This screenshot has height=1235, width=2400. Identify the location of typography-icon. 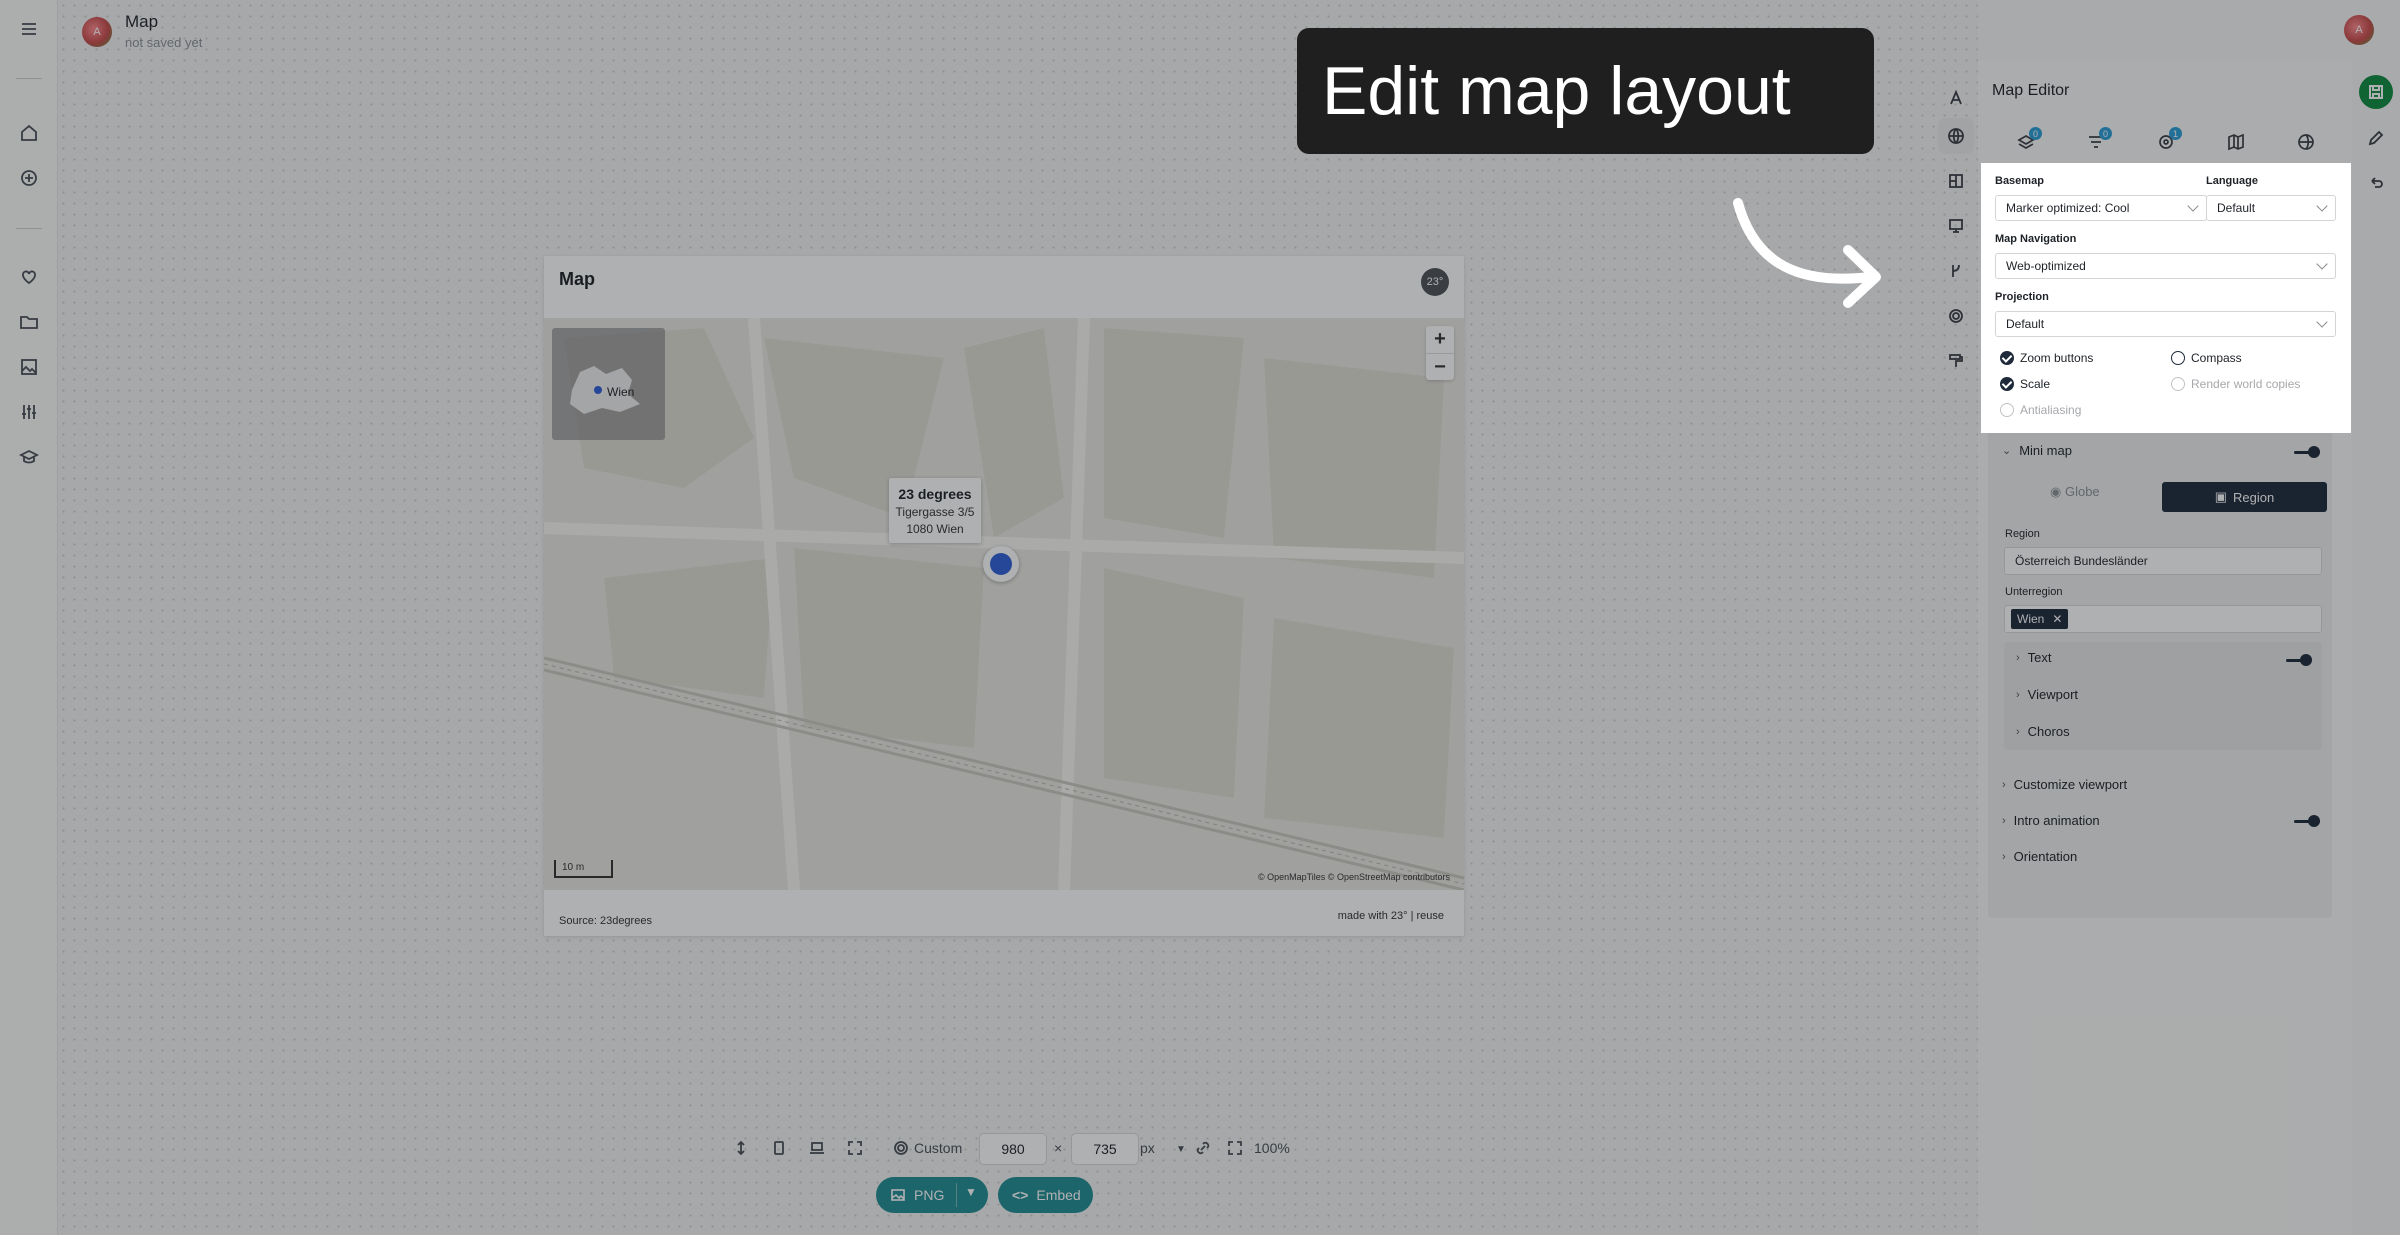
(1956, 98).